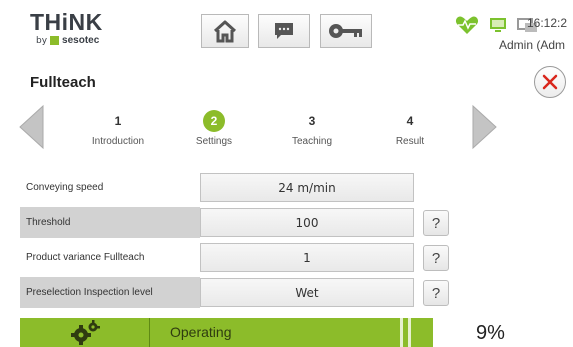 This screenshot has height=347, width=573. Describe the element at coordinates (410, 121) in the screenshot. I see `step-number: 4` at that location.